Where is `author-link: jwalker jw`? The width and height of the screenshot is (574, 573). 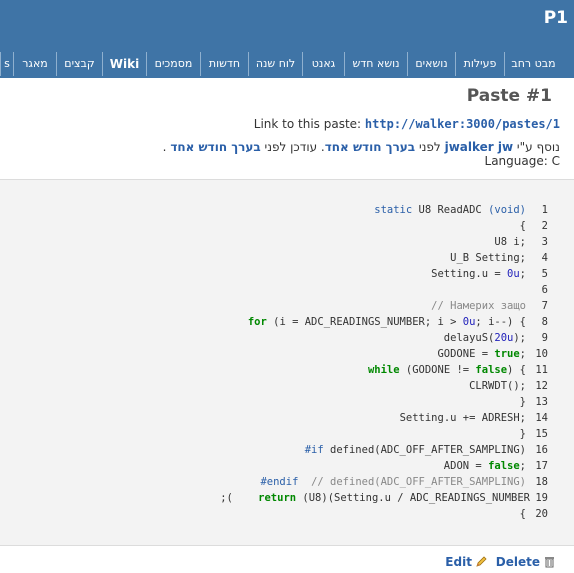
author-link: jwalker jw is located at coordinates (479, 147).